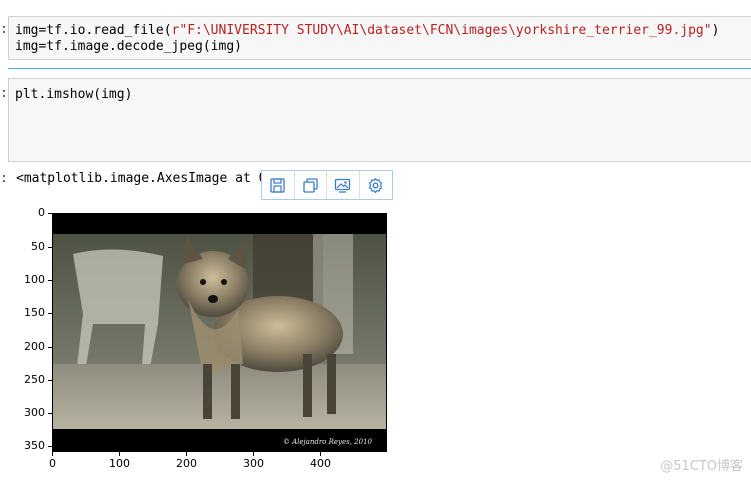  I want to click on copy-button, so click(311, 185).